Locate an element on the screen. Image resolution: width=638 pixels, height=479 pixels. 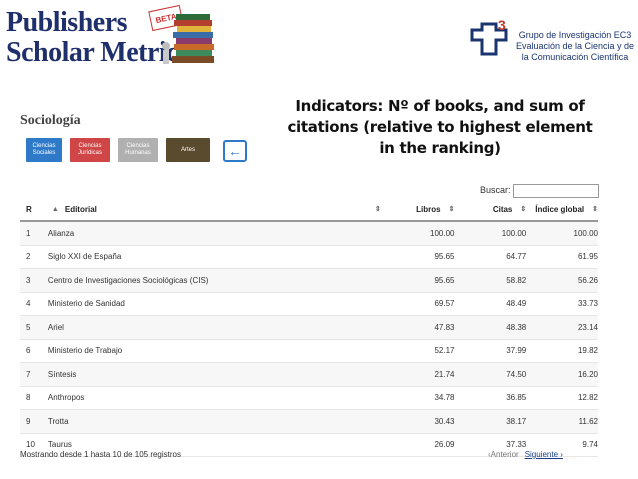
cell-rank: 6 is located at coordinates (28, 351).